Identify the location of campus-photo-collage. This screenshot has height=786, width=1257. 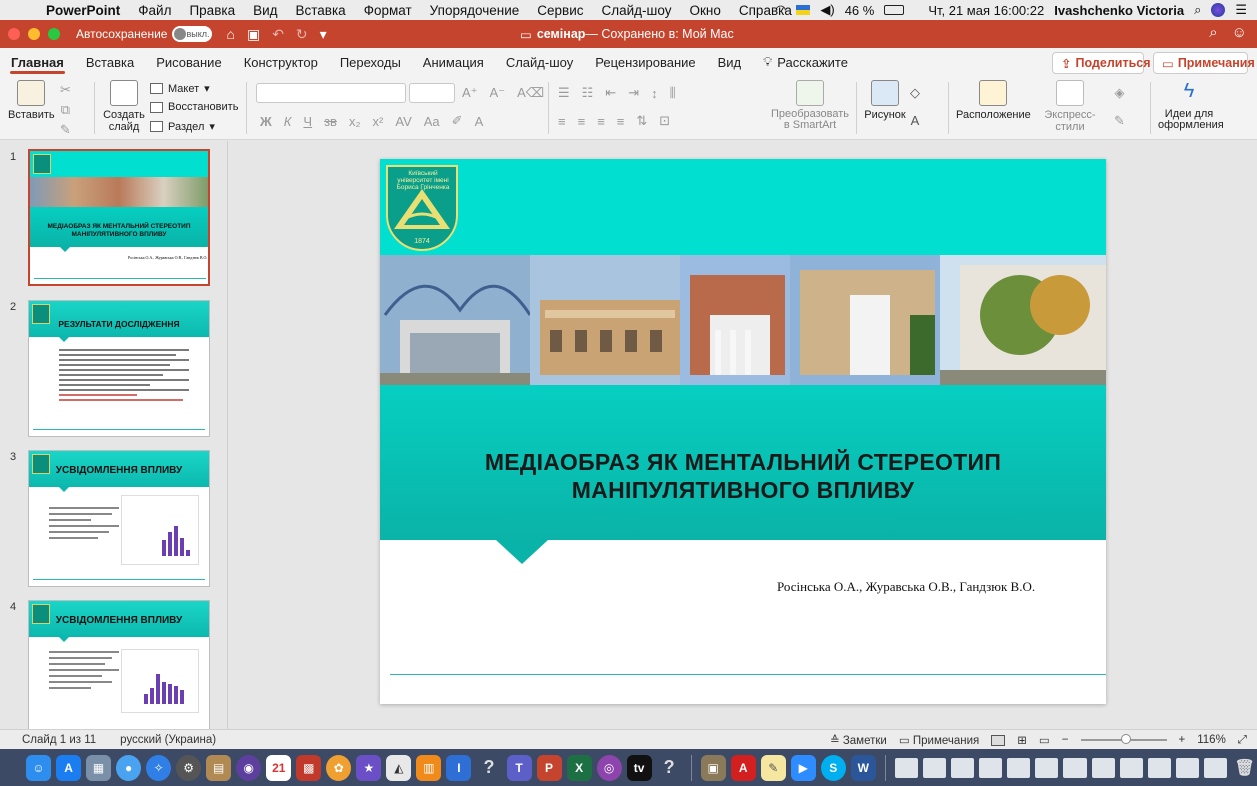
(743, 320).